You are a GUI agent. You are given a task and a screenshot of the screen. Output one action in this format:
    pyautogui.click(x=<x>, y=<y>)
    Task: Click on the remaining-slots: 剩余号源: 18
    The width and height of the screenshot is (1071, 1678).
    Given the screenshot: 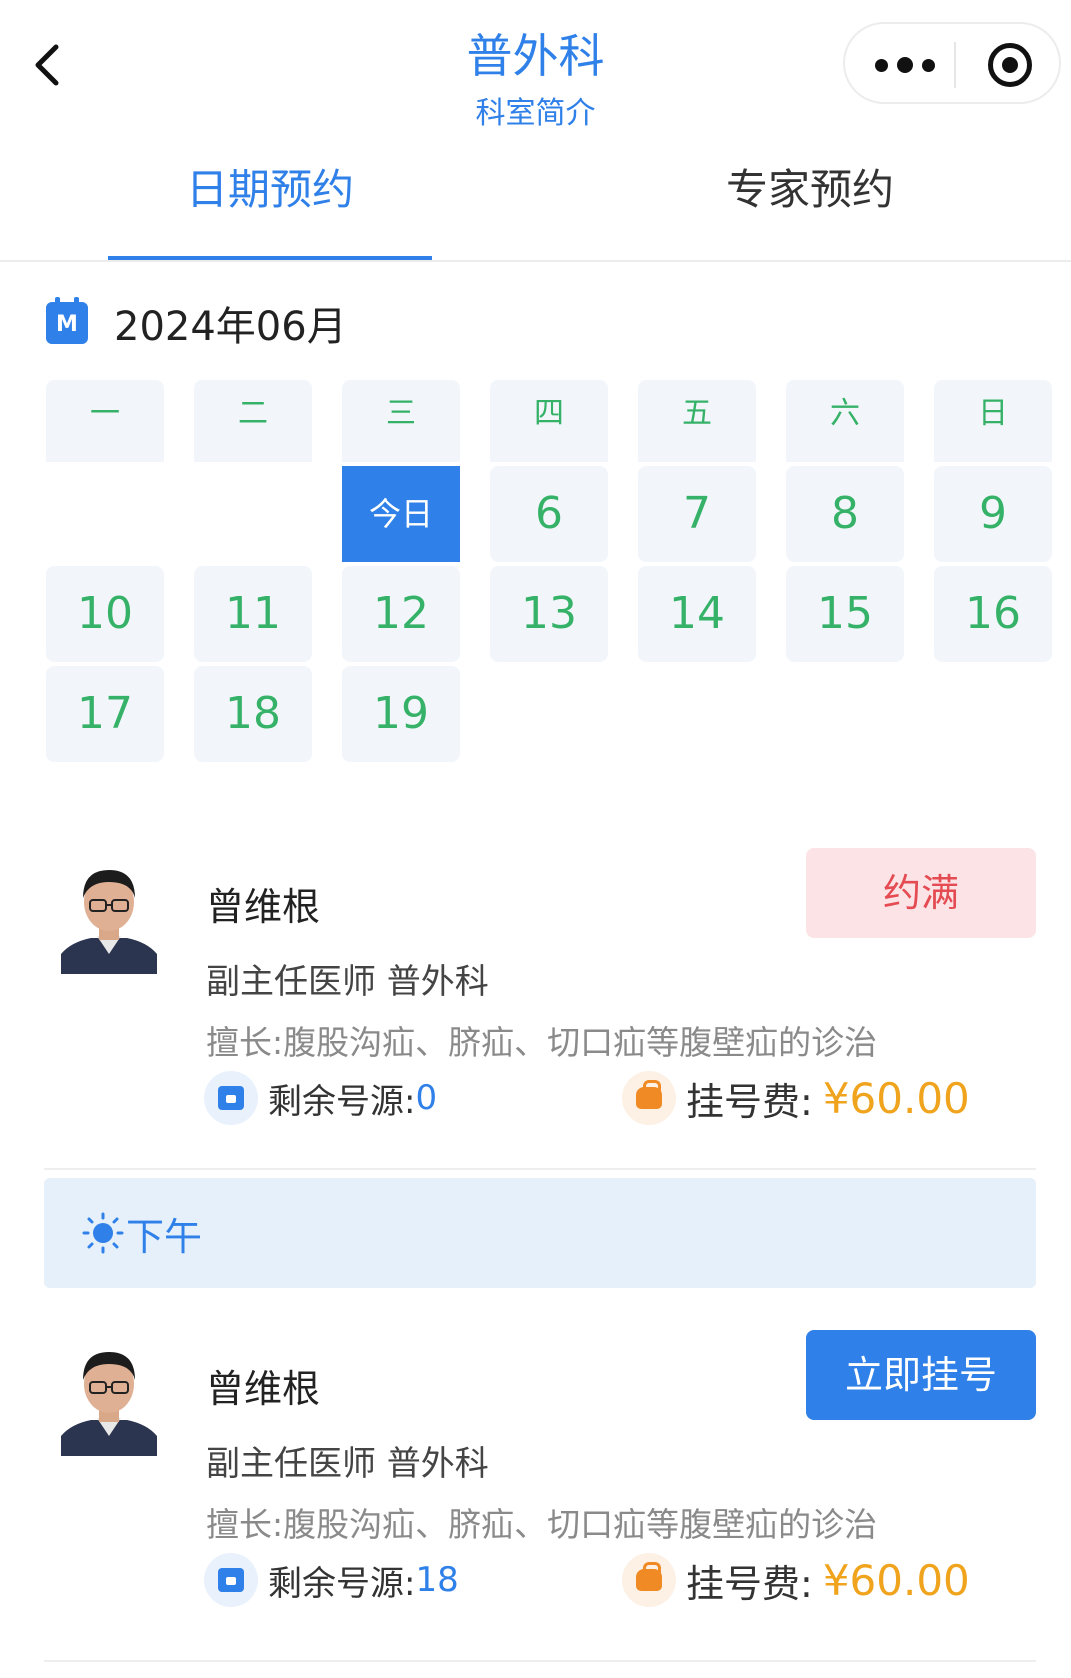 What is the action you would take?
    pyautogui.click(x=331, y=1580)
    